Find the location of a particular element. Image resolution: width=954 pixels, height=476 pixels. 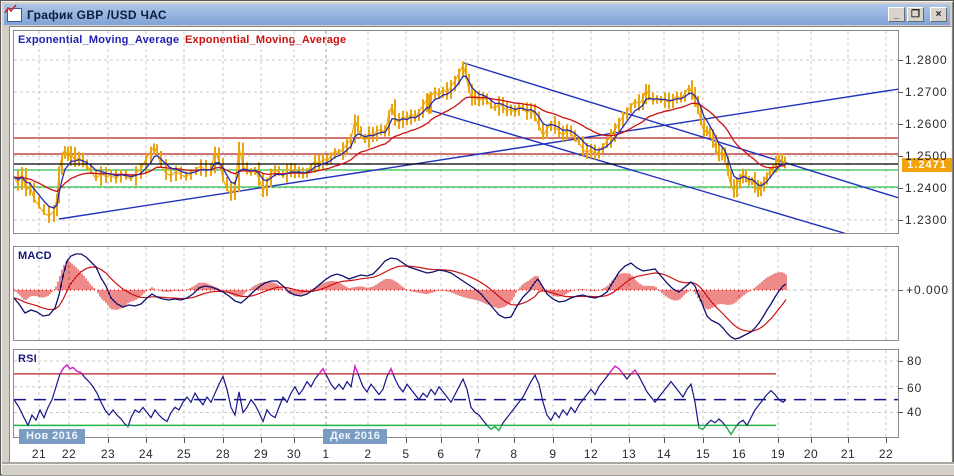

macd-zero-label: +0.000 is located at coordinates (928, 290).